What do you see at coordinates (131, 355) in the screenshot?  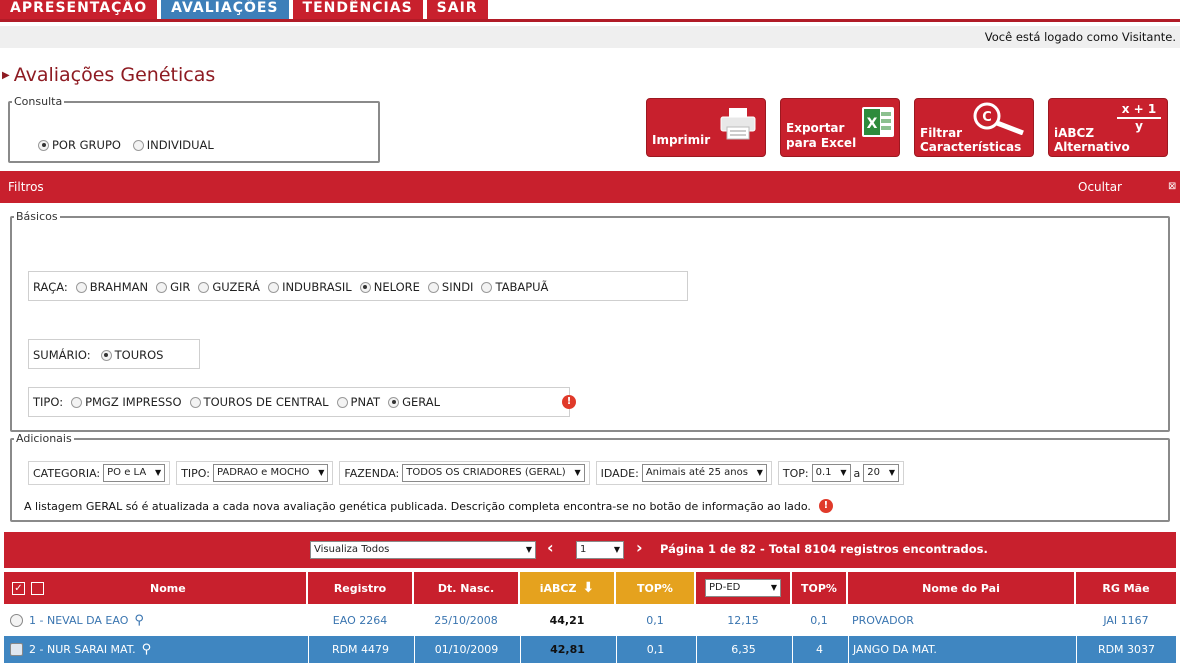 I see `radio-touros: TOUROS` at bounding box center [131, 355].